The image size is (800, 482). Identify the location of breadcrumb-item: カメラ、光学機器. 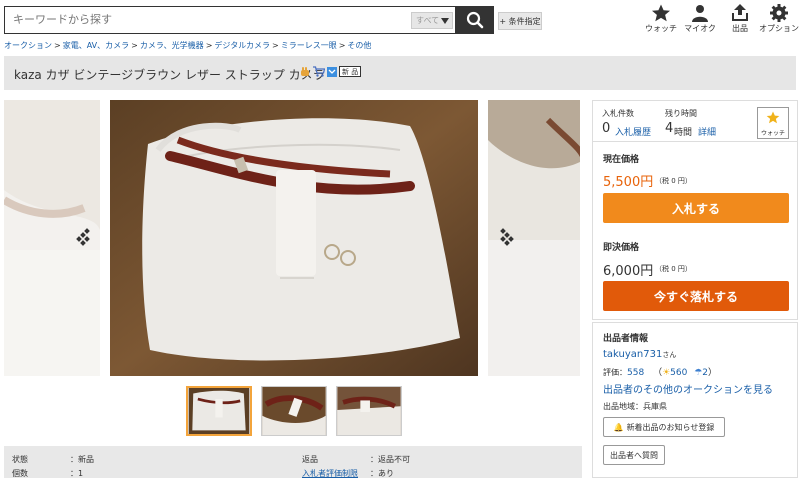
(172, 45).